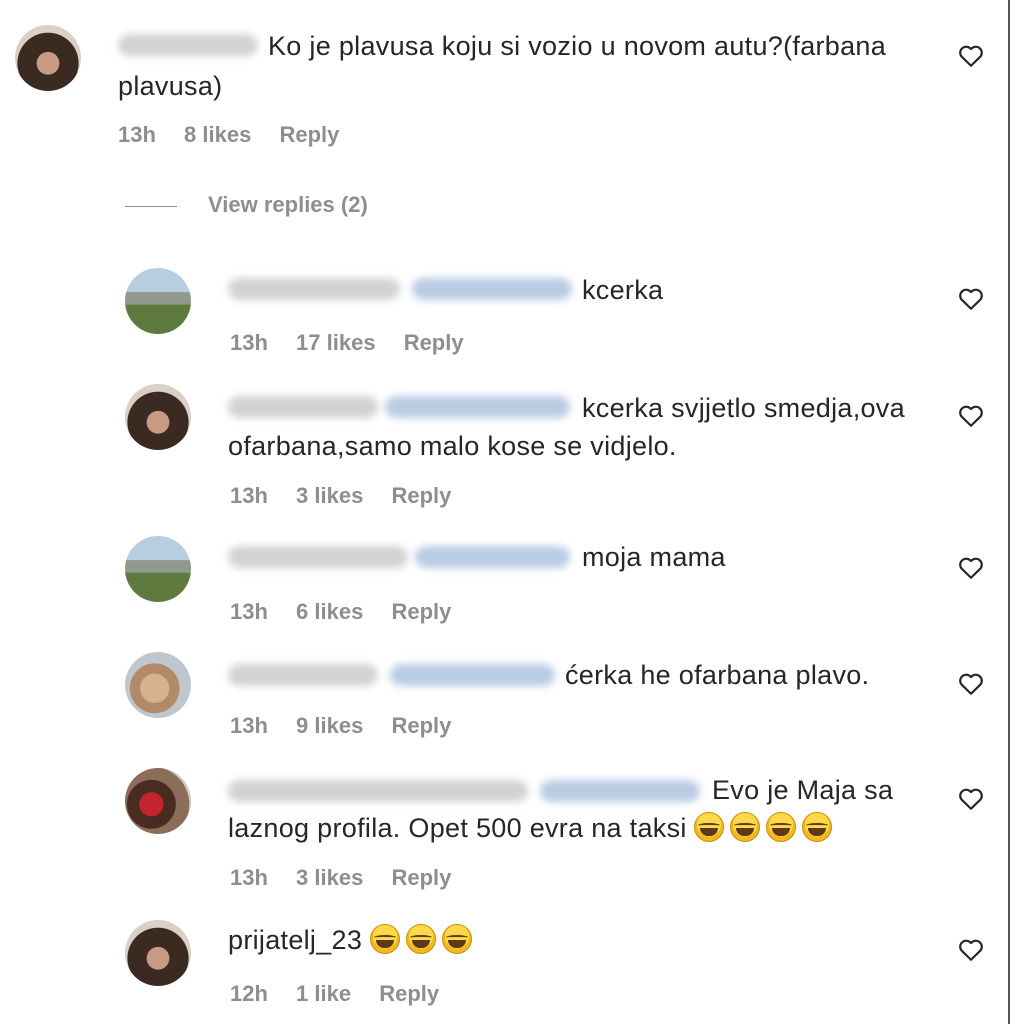  Describe the element at coordinates (329, 611) in the screenshot. I see `likes-count: 6 likes` at that location.